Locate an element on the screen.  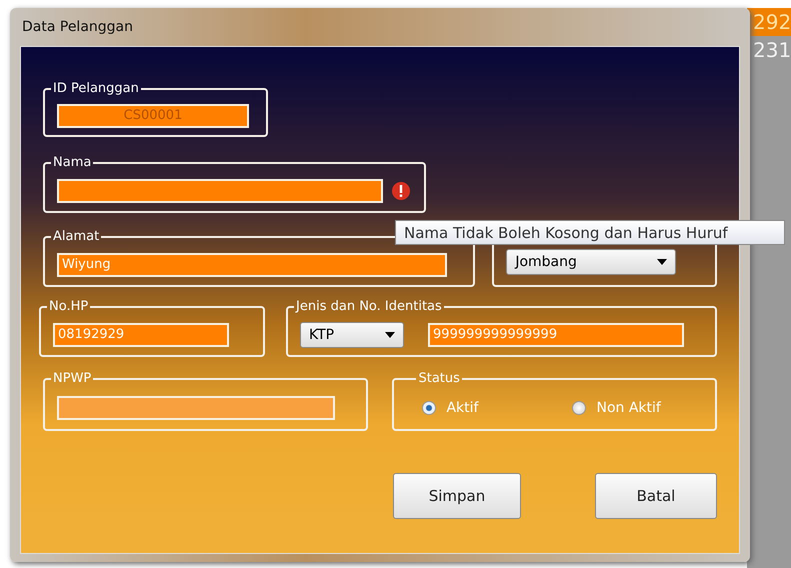
address-field: Wiyung is located at coordinates (252, 264).